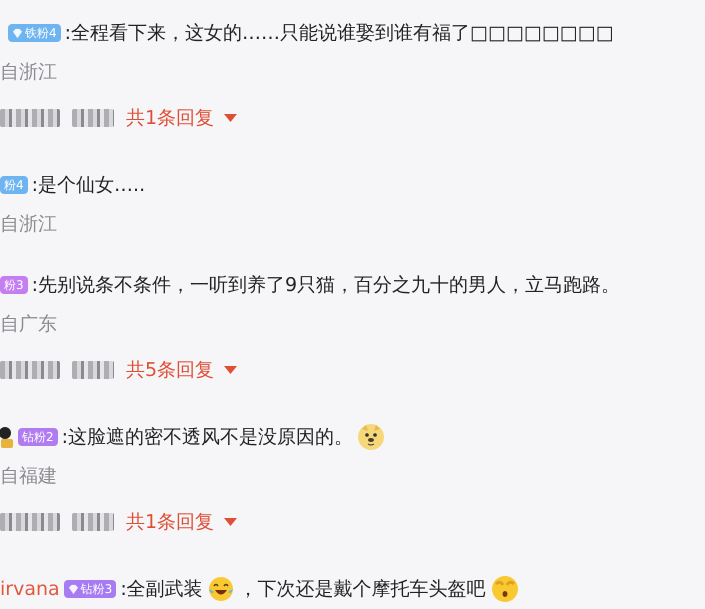 The height and width of the screenshot is (609, 705). What do you see at coordinates (14, 285) in the screenshot?
I see `fan-level-badge: 粉3` at bounding box center [14, 285].